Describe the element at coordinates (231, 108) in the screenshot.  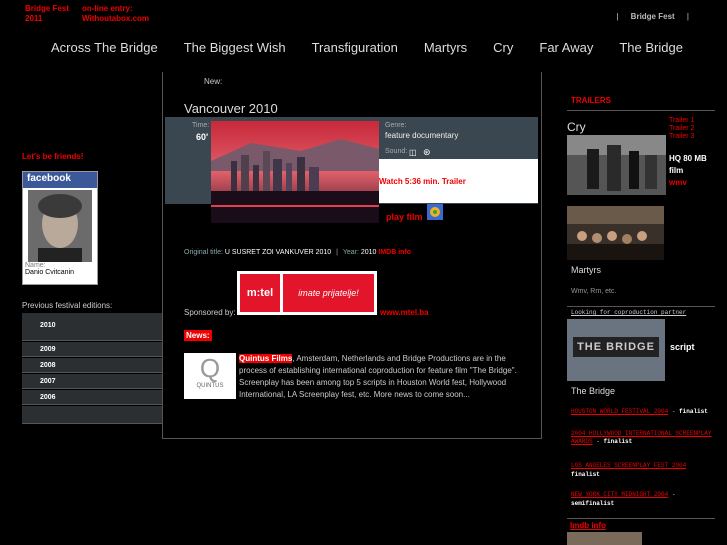
I see `film-title: Vancouver 2010` at that location.